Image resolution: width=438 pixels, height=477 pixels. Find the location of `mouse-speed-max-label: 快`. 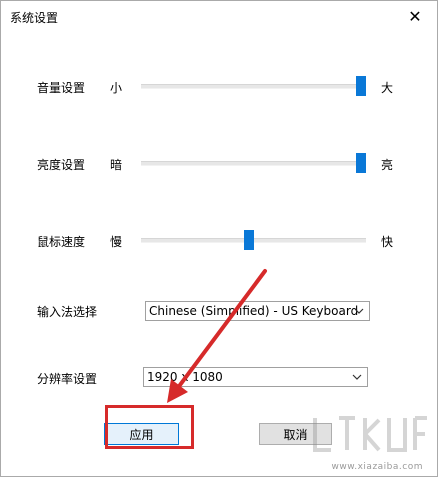

mouse-speed-max-label: 快 is located at coordinates (387, 242).